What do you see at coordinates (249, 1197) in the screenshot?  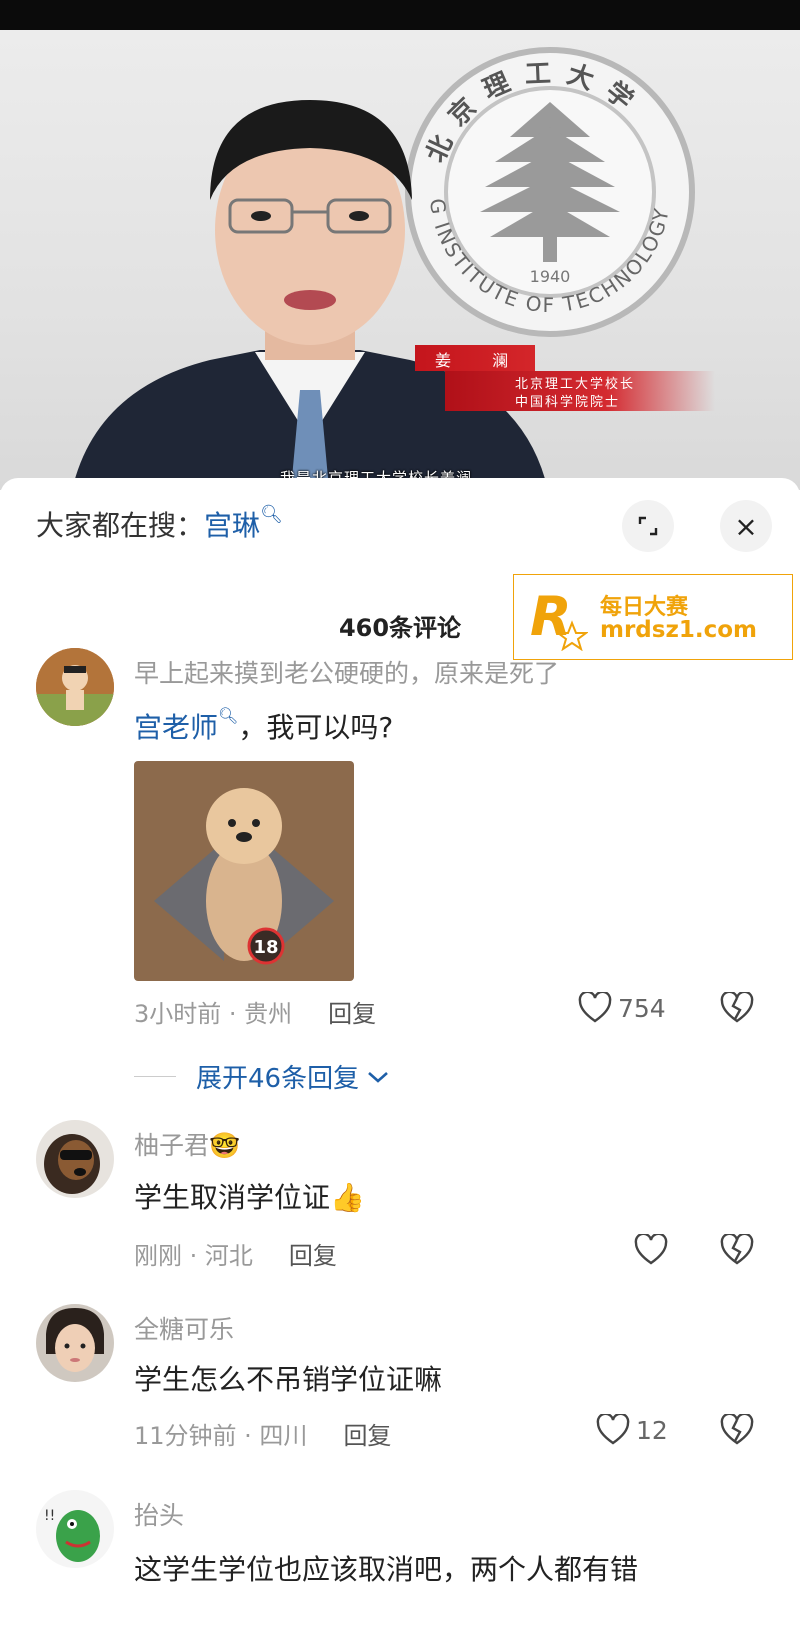 I see `comment-text: 学生取消学位证👍` at bounding box center [249, 1197].